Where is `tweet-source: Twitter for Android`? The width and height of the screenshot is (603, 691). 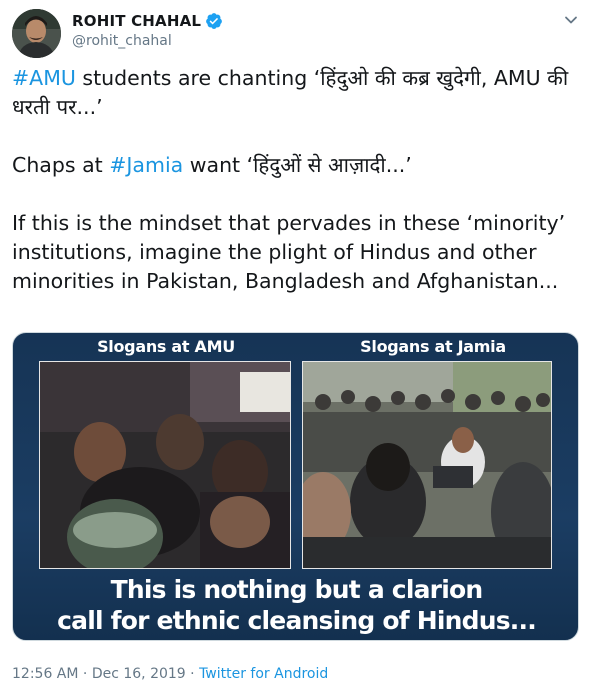 tweet-source: Twitter for Android is located at coordinates (263, 674).